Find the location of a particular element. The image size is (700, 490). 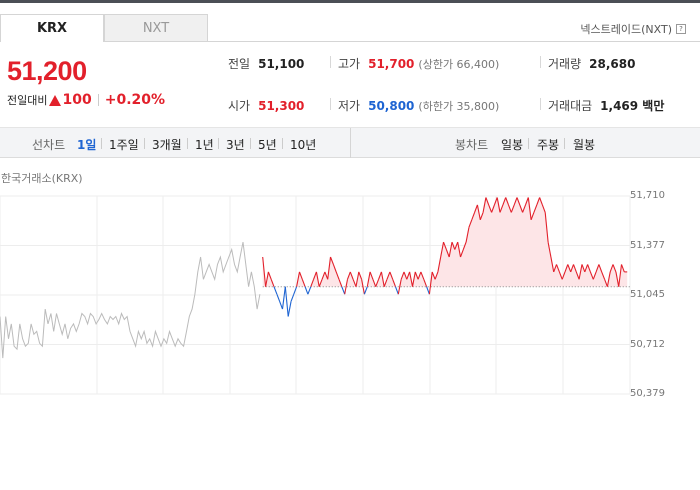

tab-nxt: NXT is located at coordinates (156, 28).